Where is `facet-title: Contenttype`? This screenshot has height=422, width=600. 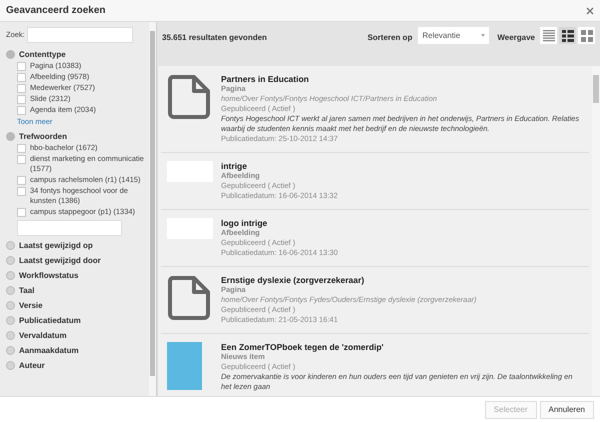 facet-title: Contenttype is located at coordinates (42, 54).